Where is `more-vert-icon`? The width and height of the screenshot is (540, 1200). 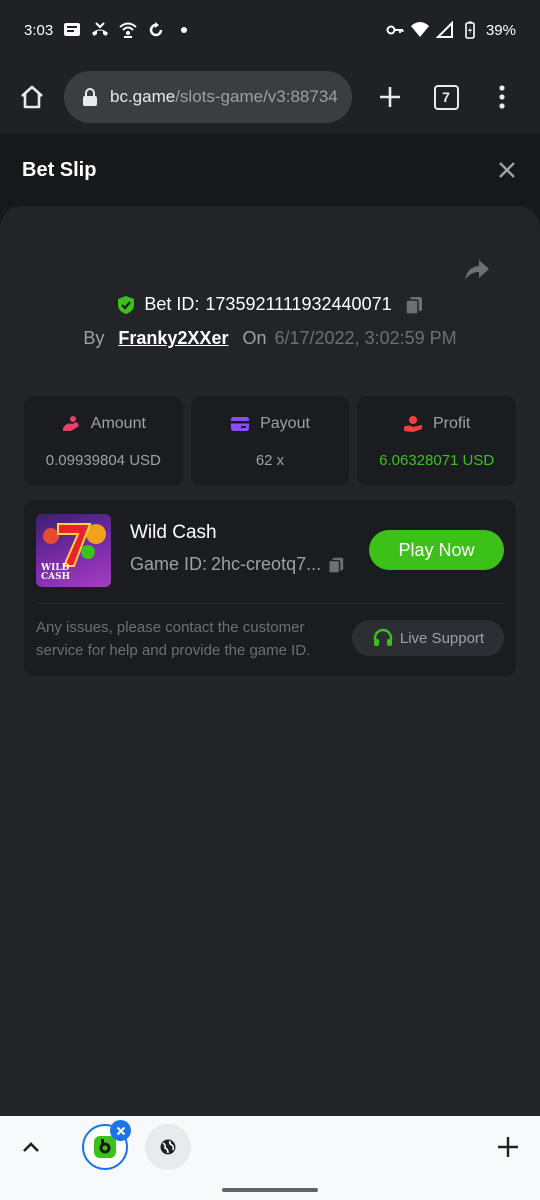 more-vert-icon is located at coordinates (502, 97).